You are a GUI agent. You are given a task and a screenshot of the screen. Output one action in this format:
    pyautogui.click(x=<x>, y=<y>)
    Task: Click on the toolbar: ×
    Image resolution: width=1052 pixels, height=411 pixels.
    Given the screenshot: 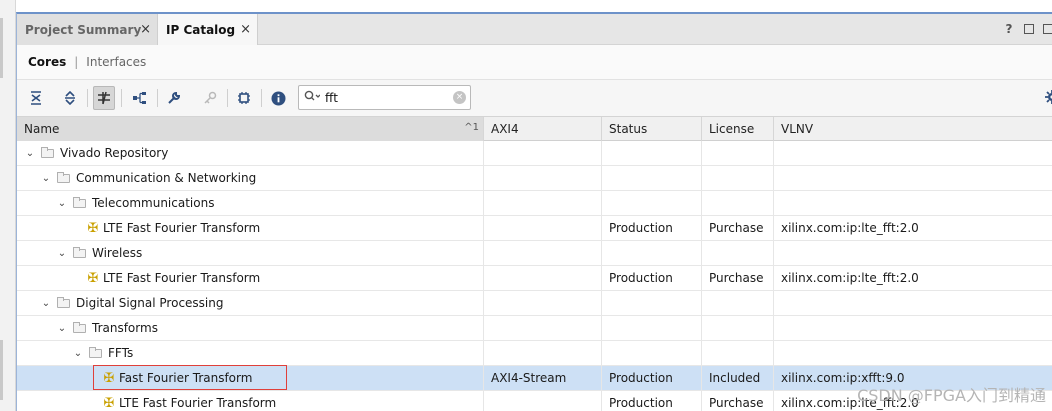 What is the action you would take?
    pyautogui.click(x=534, y=98)
    